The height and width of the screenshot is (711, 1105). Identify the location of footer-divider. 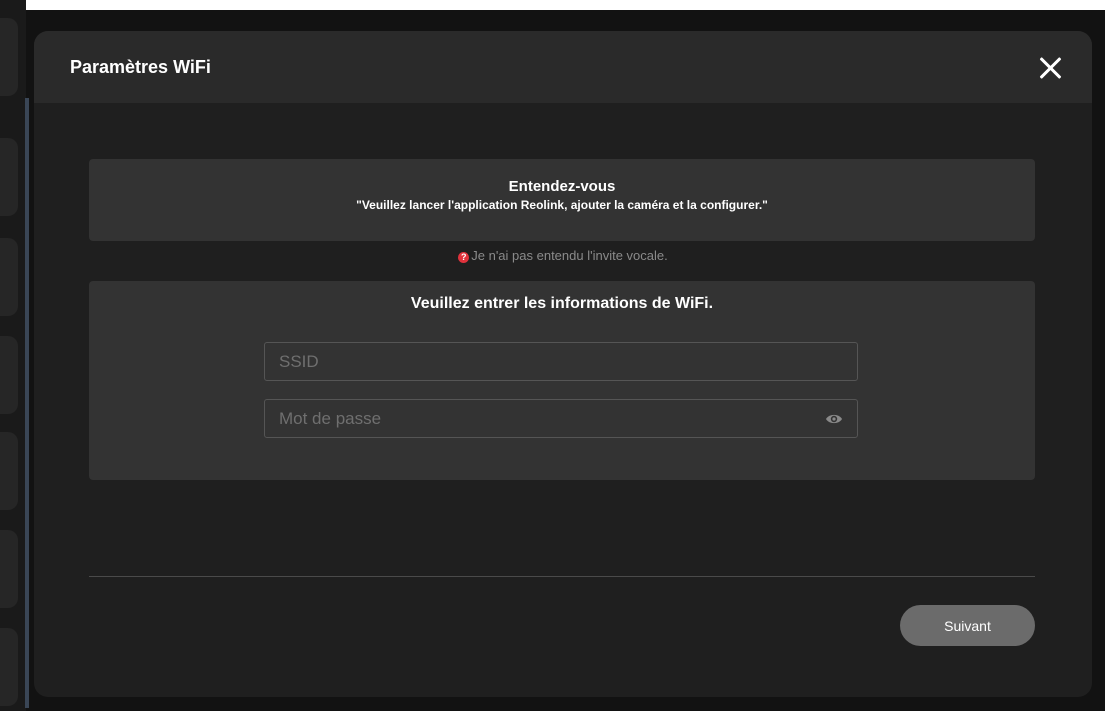
(562, 576).